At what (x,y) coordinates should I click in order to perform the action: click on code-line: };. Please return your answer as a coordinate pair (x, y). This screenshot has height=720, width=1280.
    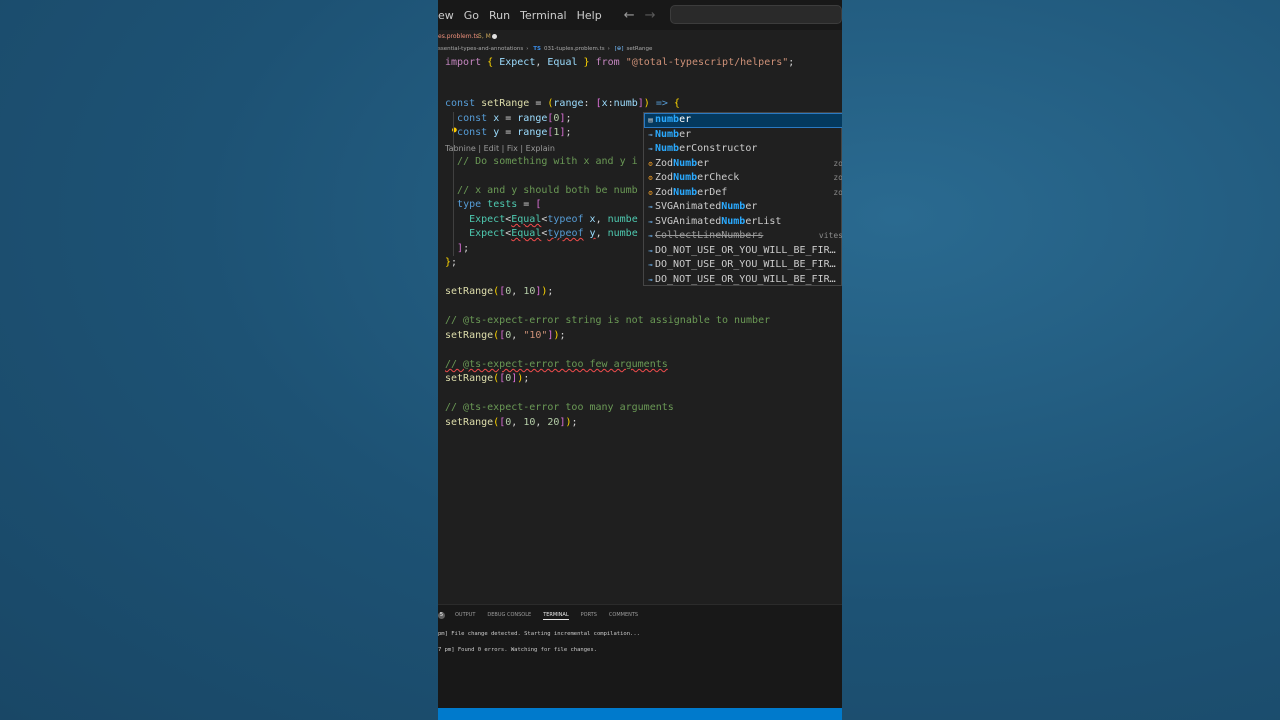
    Looking at the image, I should click on (451, 262).